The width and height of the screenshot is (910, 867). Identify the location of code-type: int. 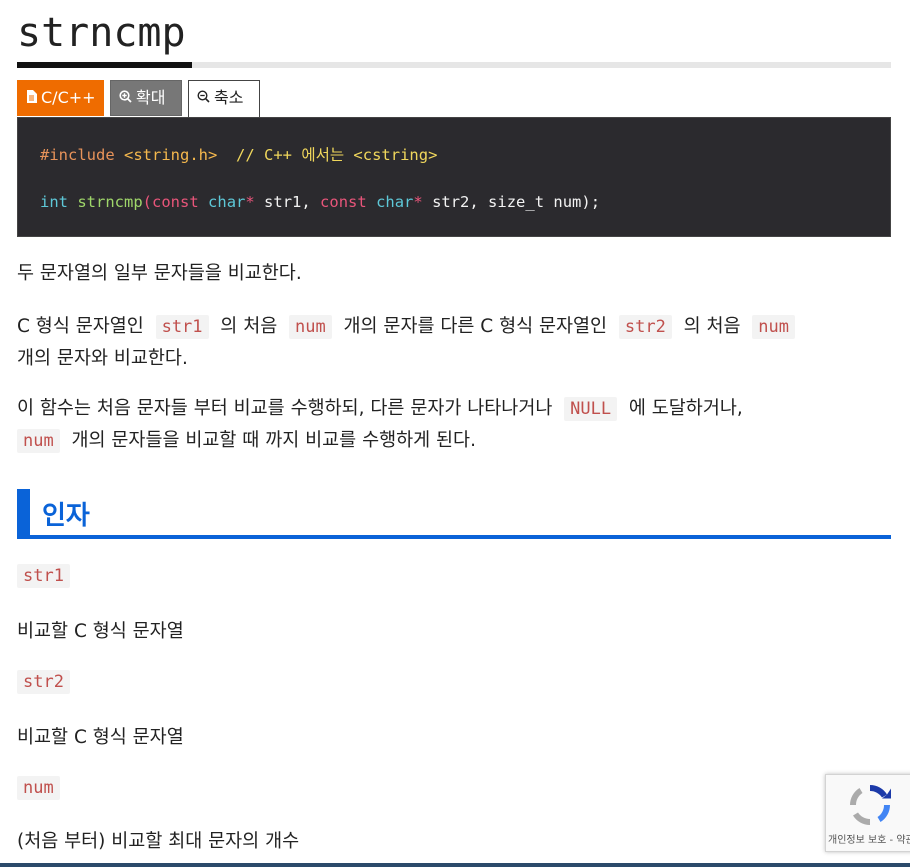
(54, 202).